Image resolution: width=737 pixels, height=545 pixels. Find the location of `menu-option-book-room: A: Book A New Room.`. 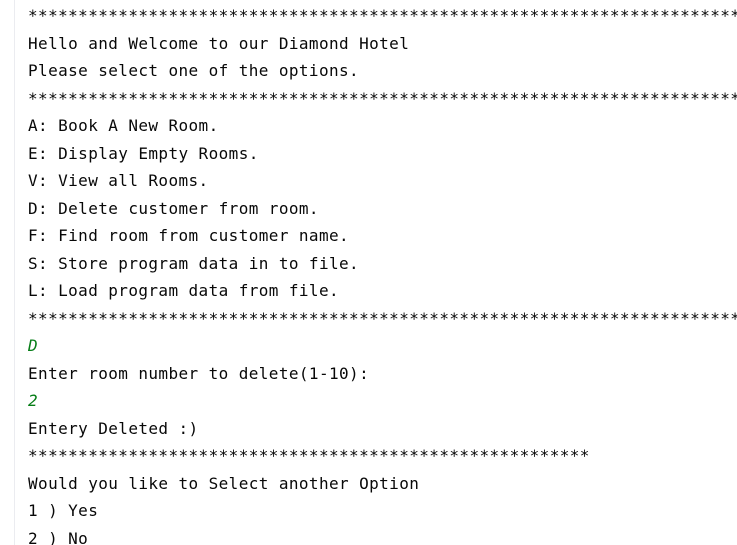

menu-option-book-room: A: Book A New Room. is located at coordinates (123, 125).